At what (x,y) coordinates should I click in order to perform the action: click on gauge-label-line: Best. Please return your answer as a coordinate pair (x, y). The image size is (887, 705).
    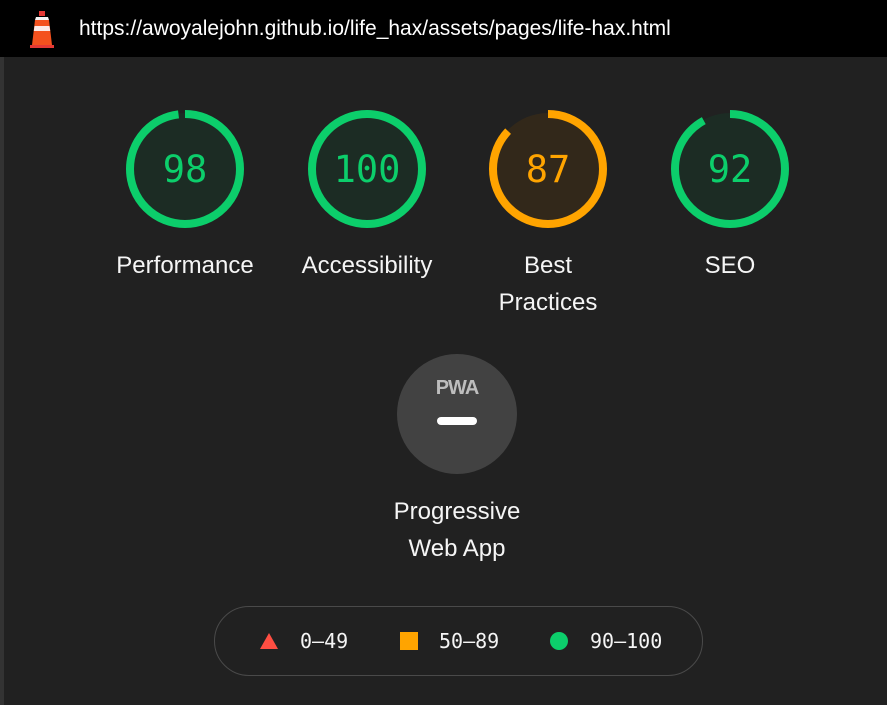
    Looking at the image, I should click on (548, 265).